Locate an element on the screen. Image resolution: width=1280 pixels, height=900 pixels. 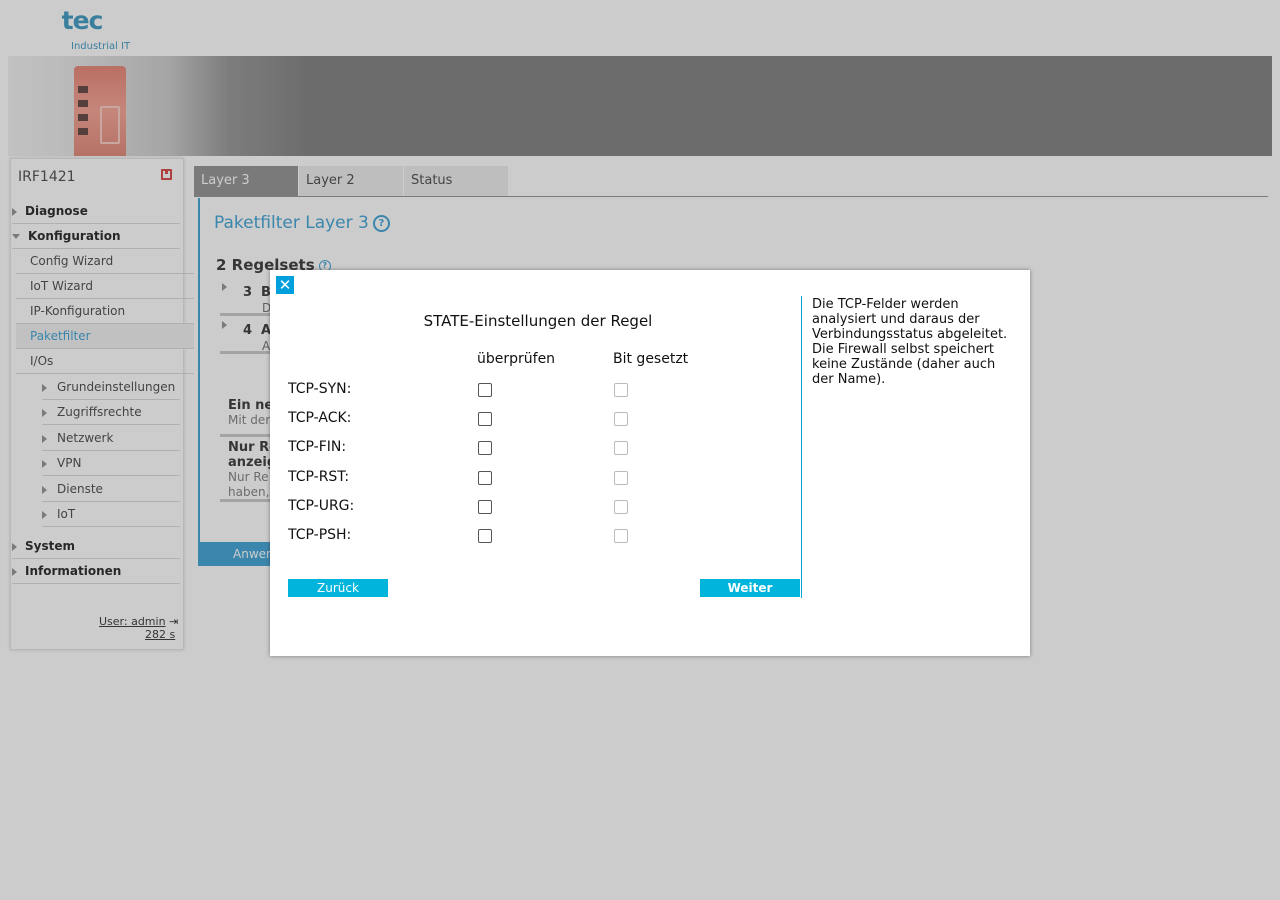
close-icon: ✕ is located at coordinates (285, 285).